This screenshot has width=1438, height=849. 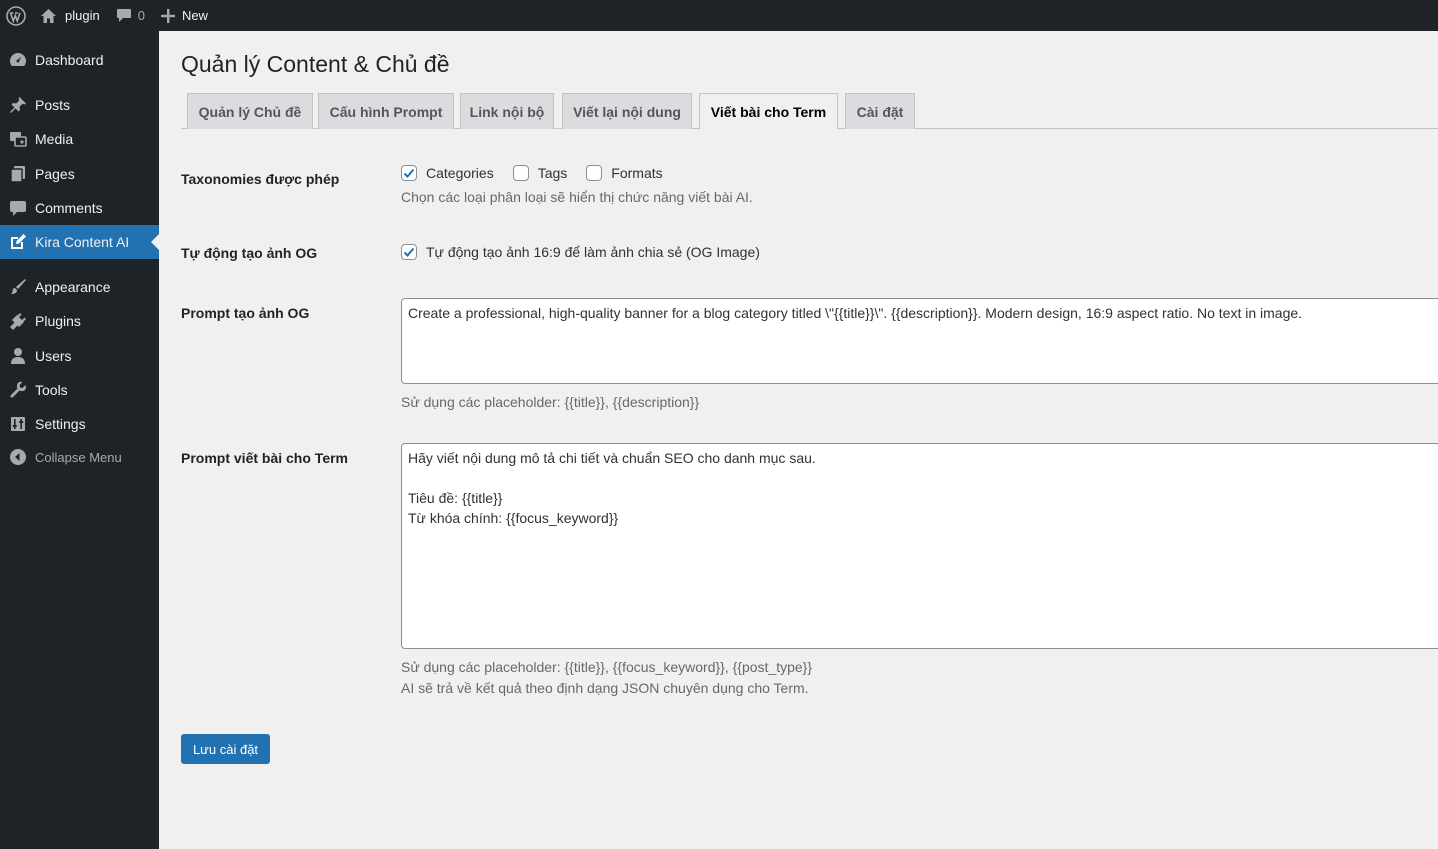 I want to click on sidebar-item-label: Comments, so click(x=69, y=208).